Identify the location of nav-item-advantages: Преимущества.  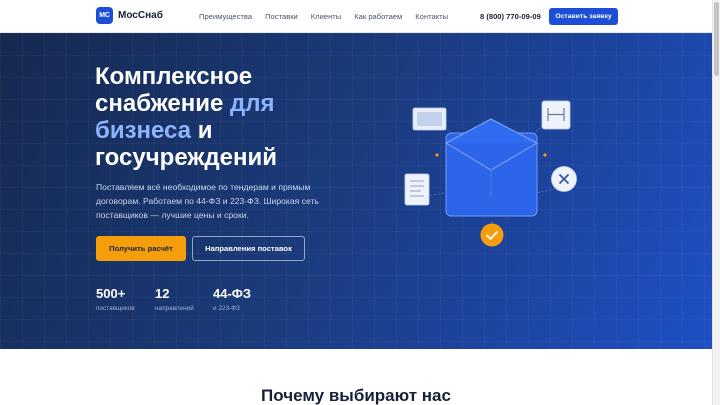
(225, 16).